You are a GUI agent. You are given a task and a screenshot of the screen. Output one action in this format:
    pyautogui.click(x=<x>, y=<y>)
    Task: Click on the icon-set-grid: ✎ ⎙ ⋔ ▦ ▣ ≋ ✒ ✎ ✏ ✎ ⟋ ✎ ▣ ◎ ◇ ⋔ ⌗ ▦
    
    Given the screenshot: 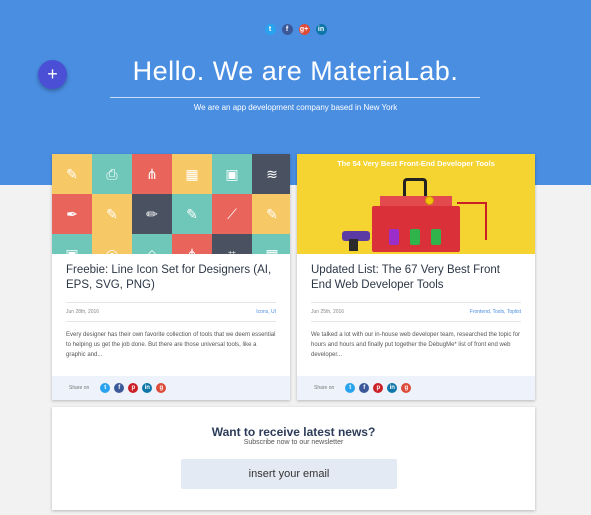 What is the action you would take?
    pyautogui.click(x=171, y=204)
    